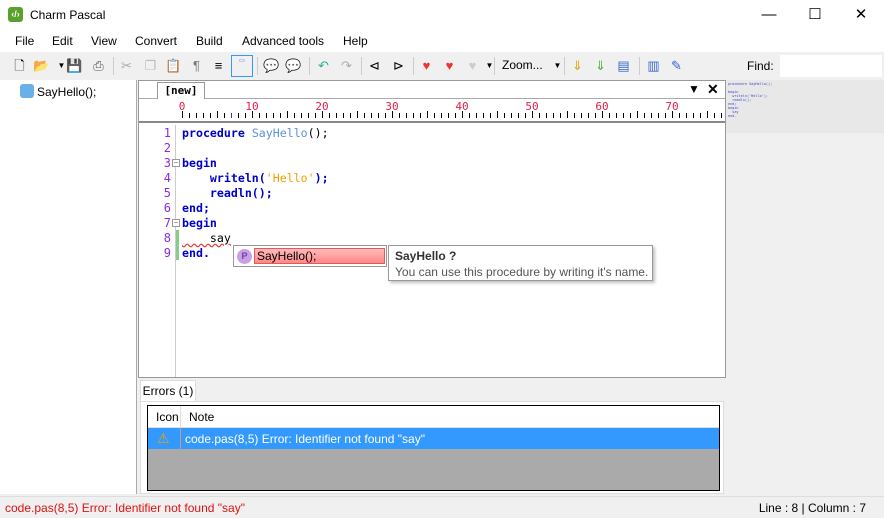  Describe the element at coordinates (374, 65) in the screenshot. I see `back-icon: ⊲` at that location.